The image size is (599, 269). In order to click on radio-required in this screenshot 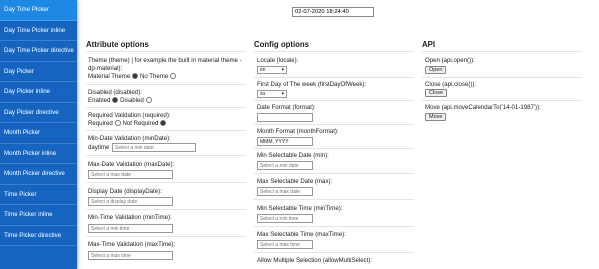, I will do `click(117, 123)`.